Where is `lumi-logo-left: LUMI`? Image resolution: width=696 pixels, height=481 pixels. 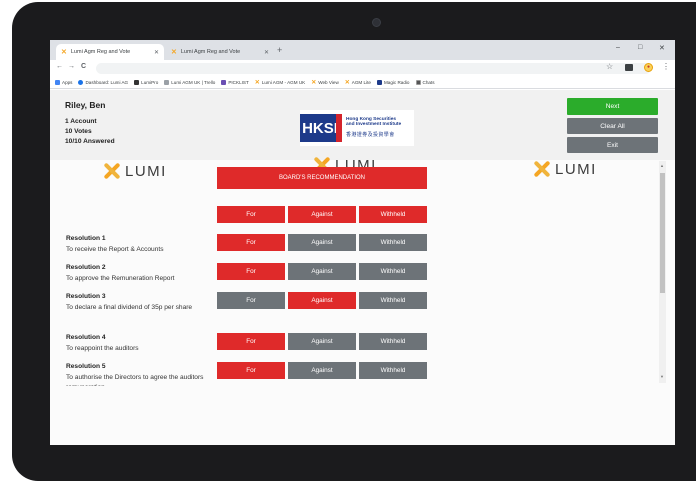 lumi-logo-left: LUMI is located at coordinates (135, 171).